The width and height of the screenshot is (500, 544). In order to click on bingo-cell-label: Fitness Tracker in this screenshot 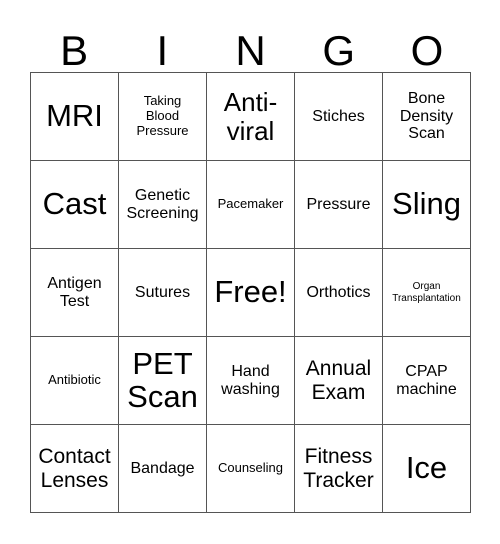, I will do `click(338, 468)`.